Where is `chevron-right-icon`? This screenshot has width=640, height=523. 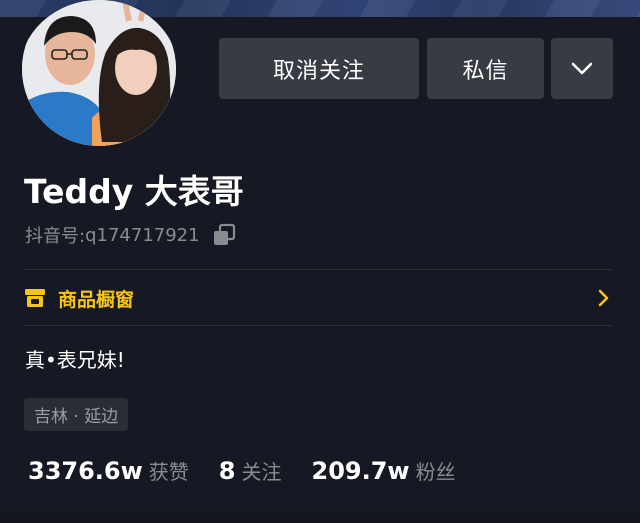 chevron-right-icon is located at coordinates (604, 298).